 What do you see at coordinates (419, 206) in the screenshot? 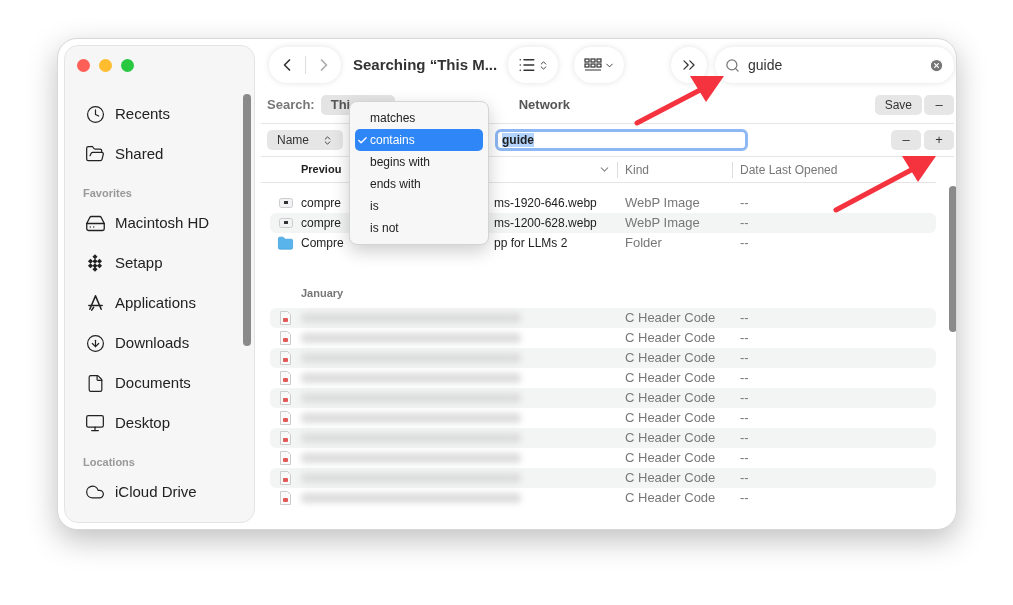
I see `menu-item: is` at bounding box center [419, 206].